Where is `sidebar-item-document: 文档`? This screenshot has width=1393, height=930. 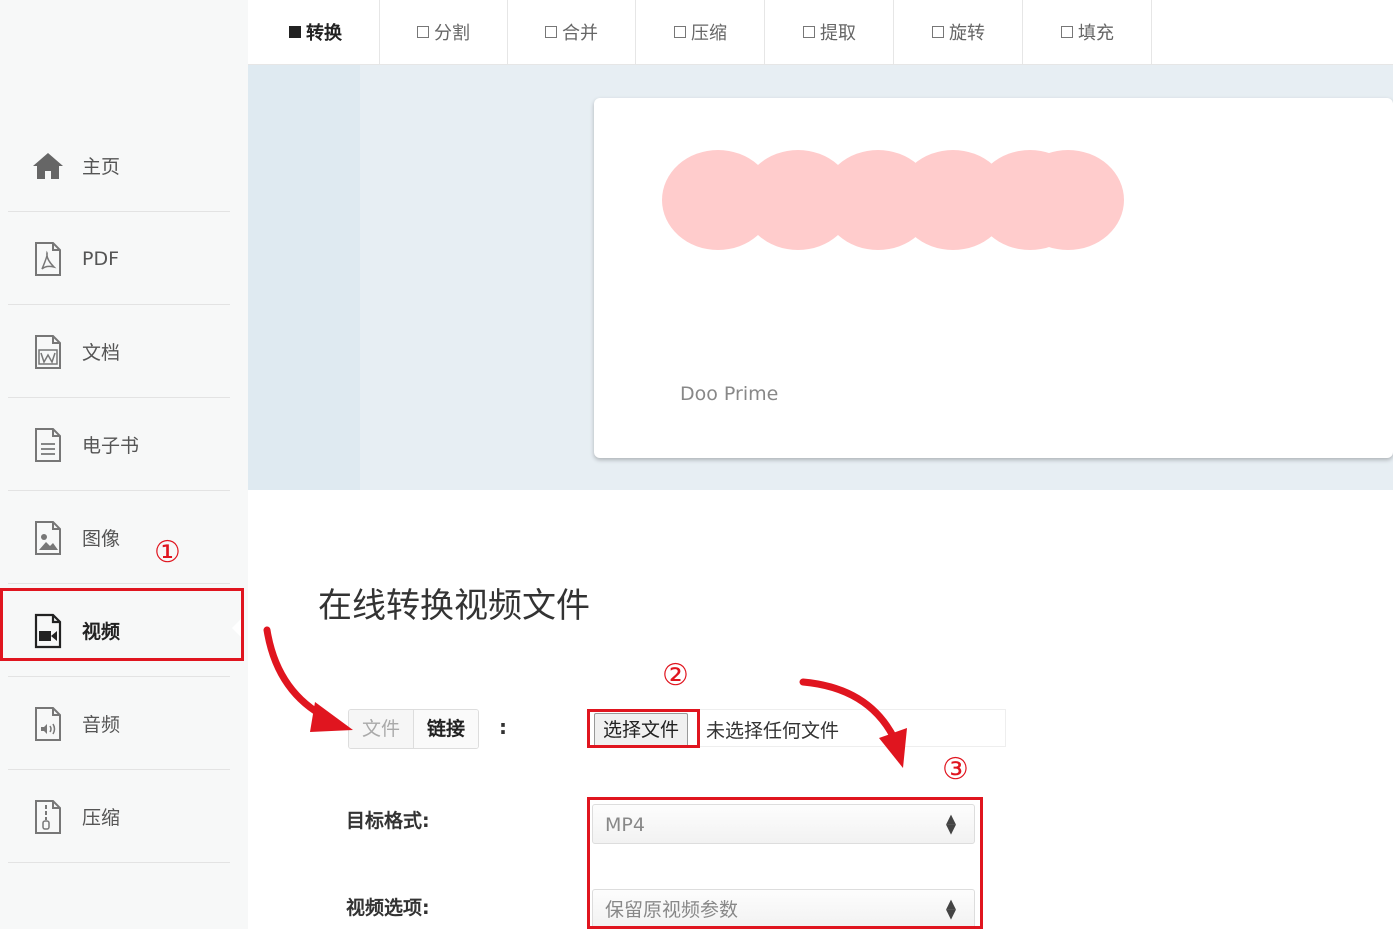 sidebar-item-document: 文档 is located at coordinates (119, 352).